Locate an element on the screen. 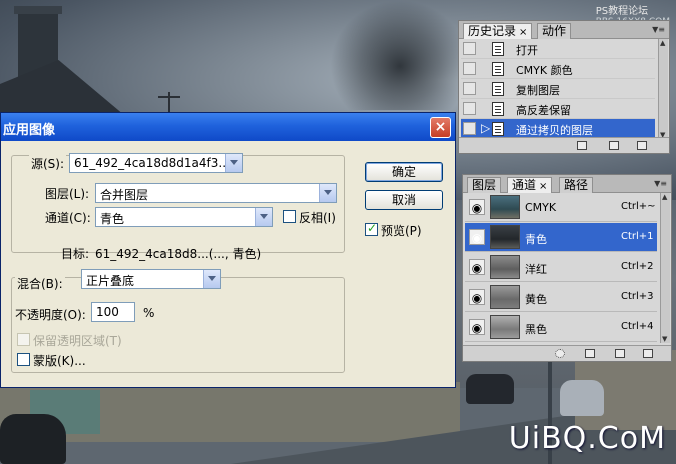 Image resolution: width=676 pixels, height=464 pixels. car-foreground is located at coordinates (33, 439).